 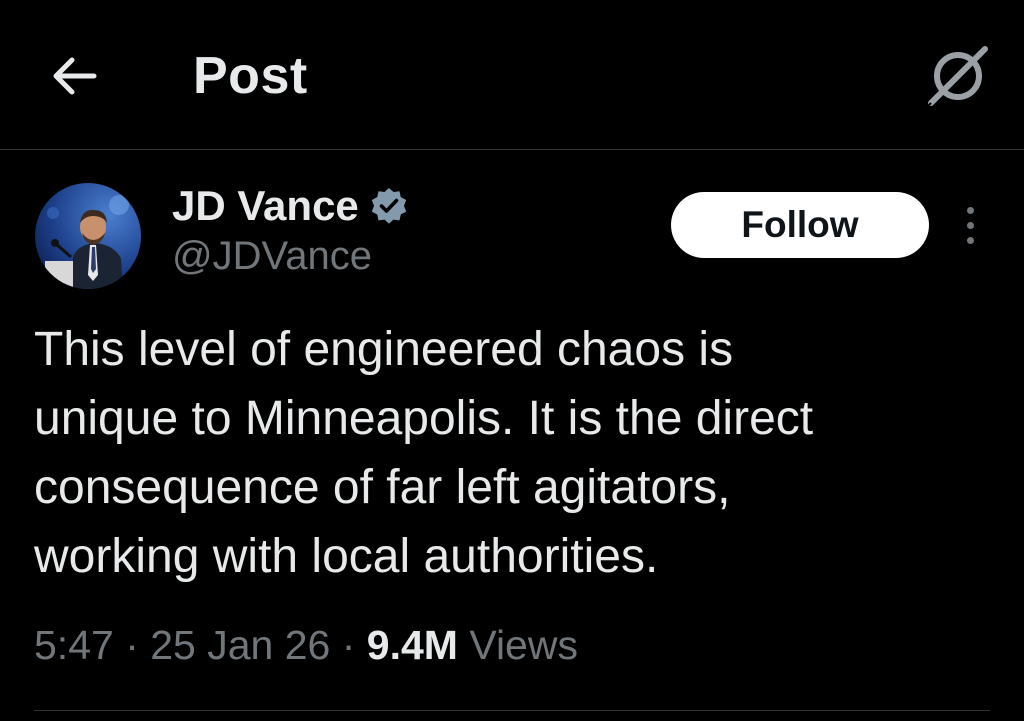 What do you see at coordinates (240, 645) in the screenshot?
I see `post-date: 25 Jan 26` at bounding box center [240, 645].